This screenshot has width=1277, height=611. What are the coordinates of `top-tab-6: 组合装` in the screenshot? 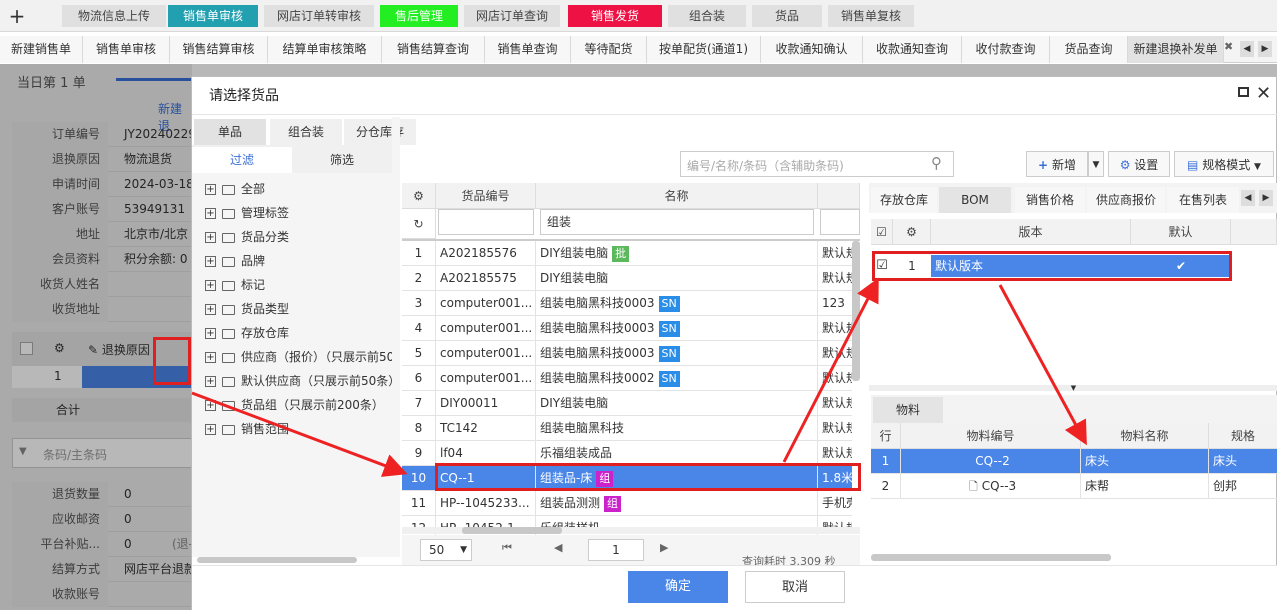 It's located at (707, 16).